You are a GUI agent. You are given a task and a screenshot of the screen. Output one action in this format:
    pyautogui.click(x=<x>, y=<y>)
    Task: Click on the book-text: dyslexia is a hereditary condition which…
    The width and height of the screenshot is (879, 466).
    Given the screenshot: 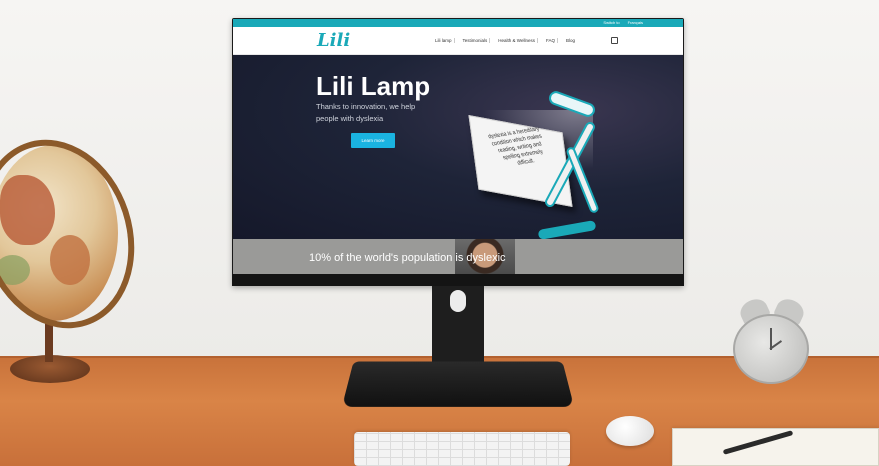 What is the action you would take?
    pyautogui.click(x=516, y=146)
    